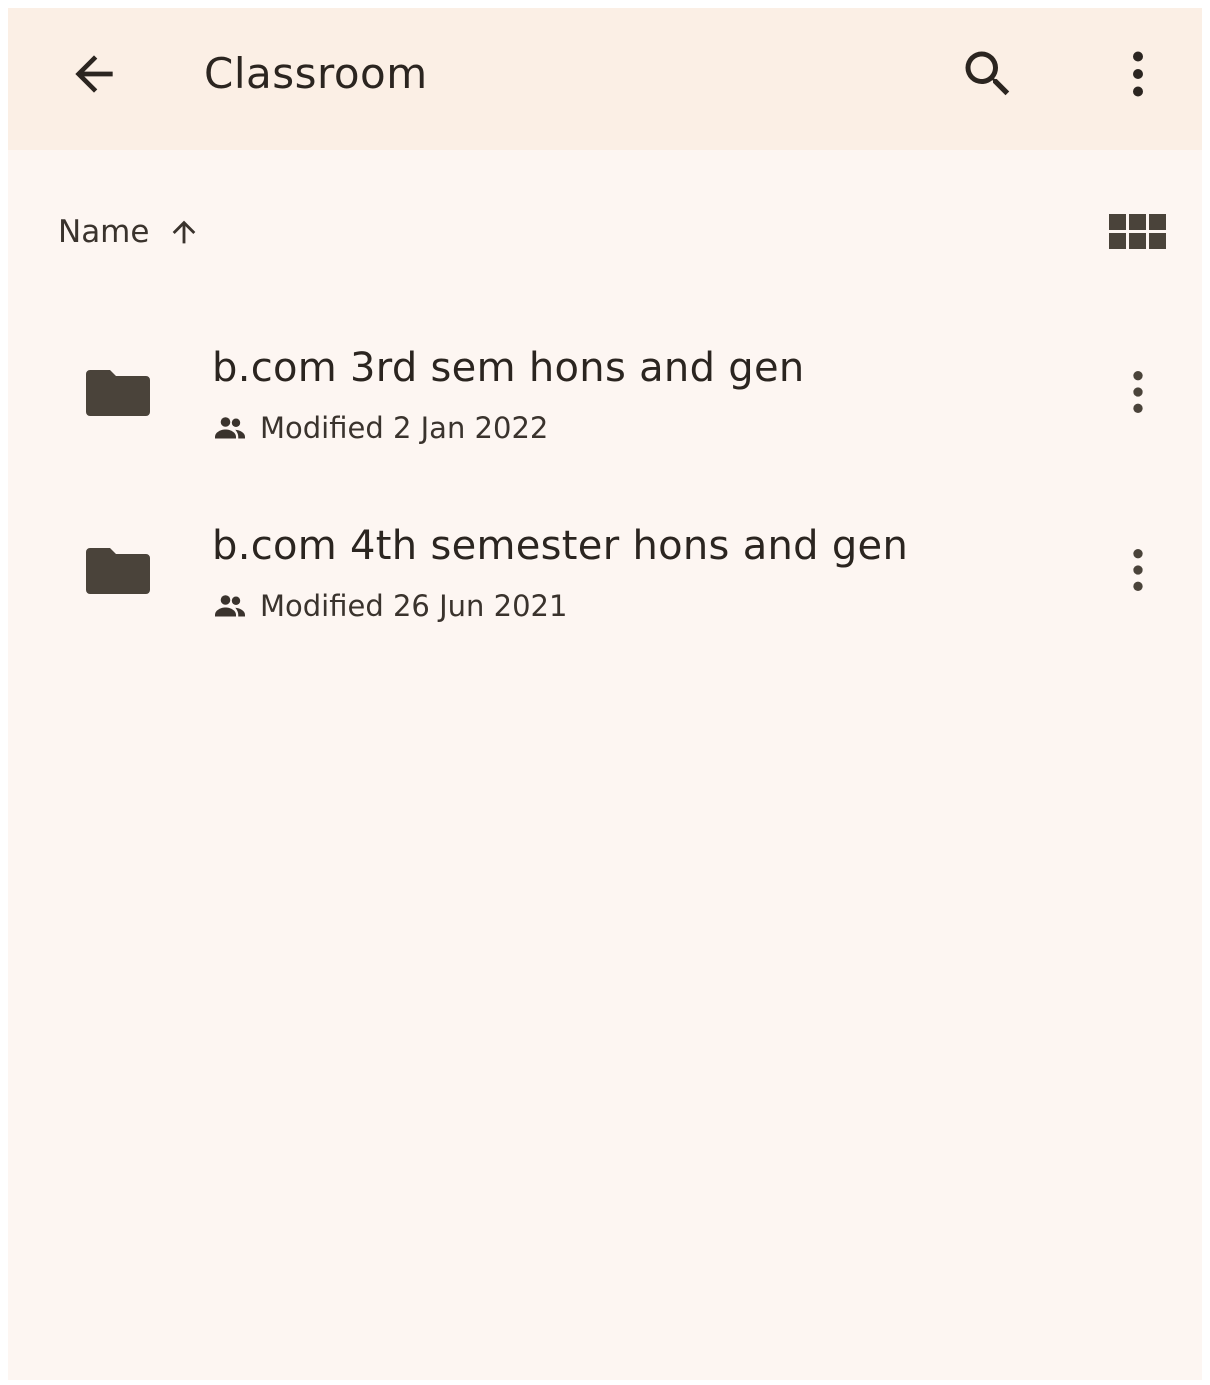 The image size is (1210, 1385). What do you see at coordinates (404, 428) in the screenshot?
I see `modified-date: Modified 2 Jan 2022` at bounding box center [404, 428].